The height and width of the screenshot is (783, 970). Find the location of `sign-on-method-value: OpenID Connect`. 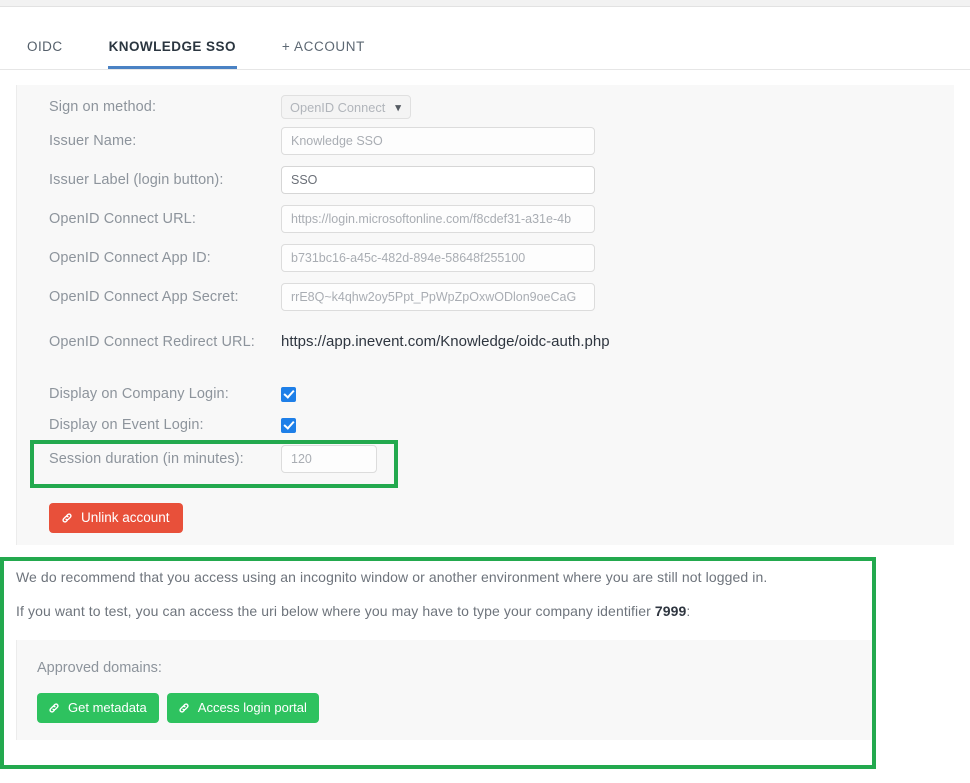

sign-on-method-value: OpenID Connect is located at coordinates (338, 107).